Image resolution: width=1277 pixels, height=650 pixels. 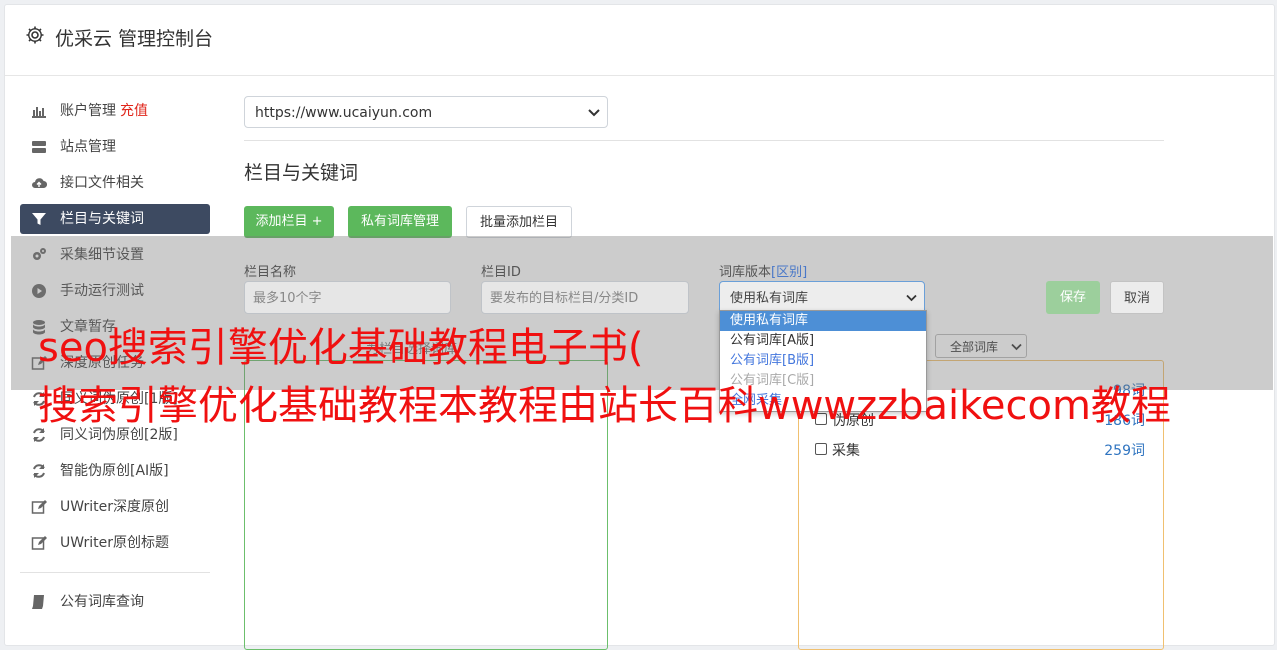 What do you see at coordinates (823, 321) in the screenshot?
I see `dropdown-option: 使用私有词库` at bounding box center [823, 321].